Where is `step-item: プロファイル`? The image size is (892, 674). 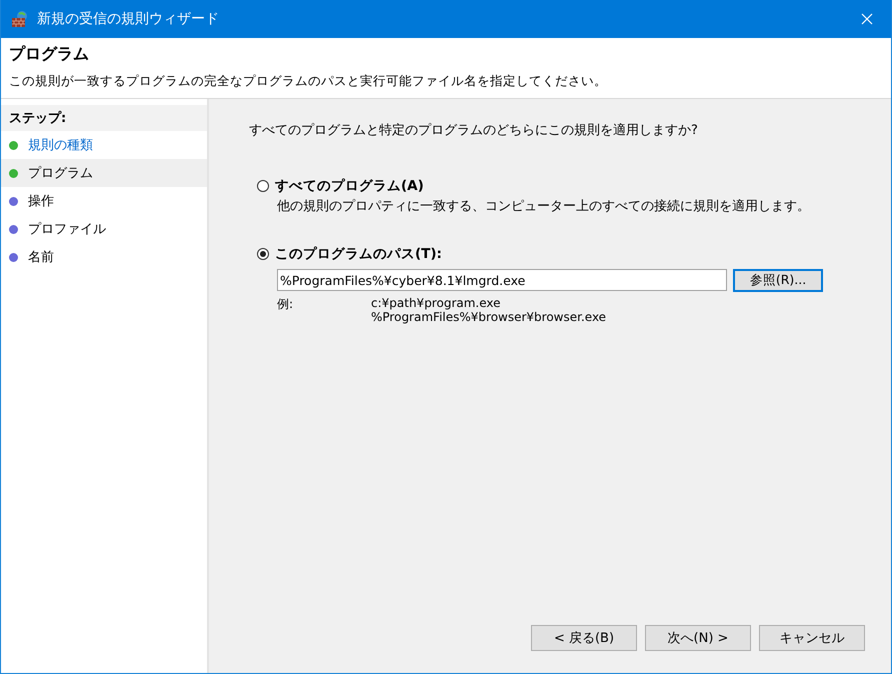 step-item: プロファイル is located at coordinates (104, 229).